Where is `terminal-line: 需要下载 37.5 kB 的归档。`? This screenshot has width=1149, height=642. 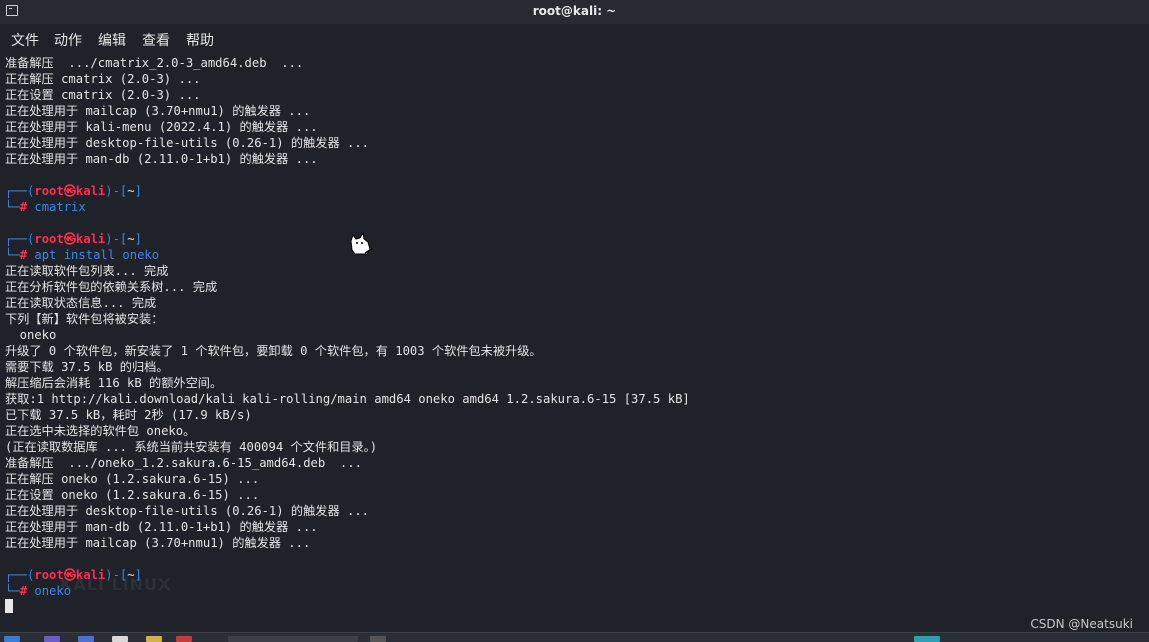 terminal-line: 需要下载 37.5 kB 的归档。 is located at coordinates (575, 367).